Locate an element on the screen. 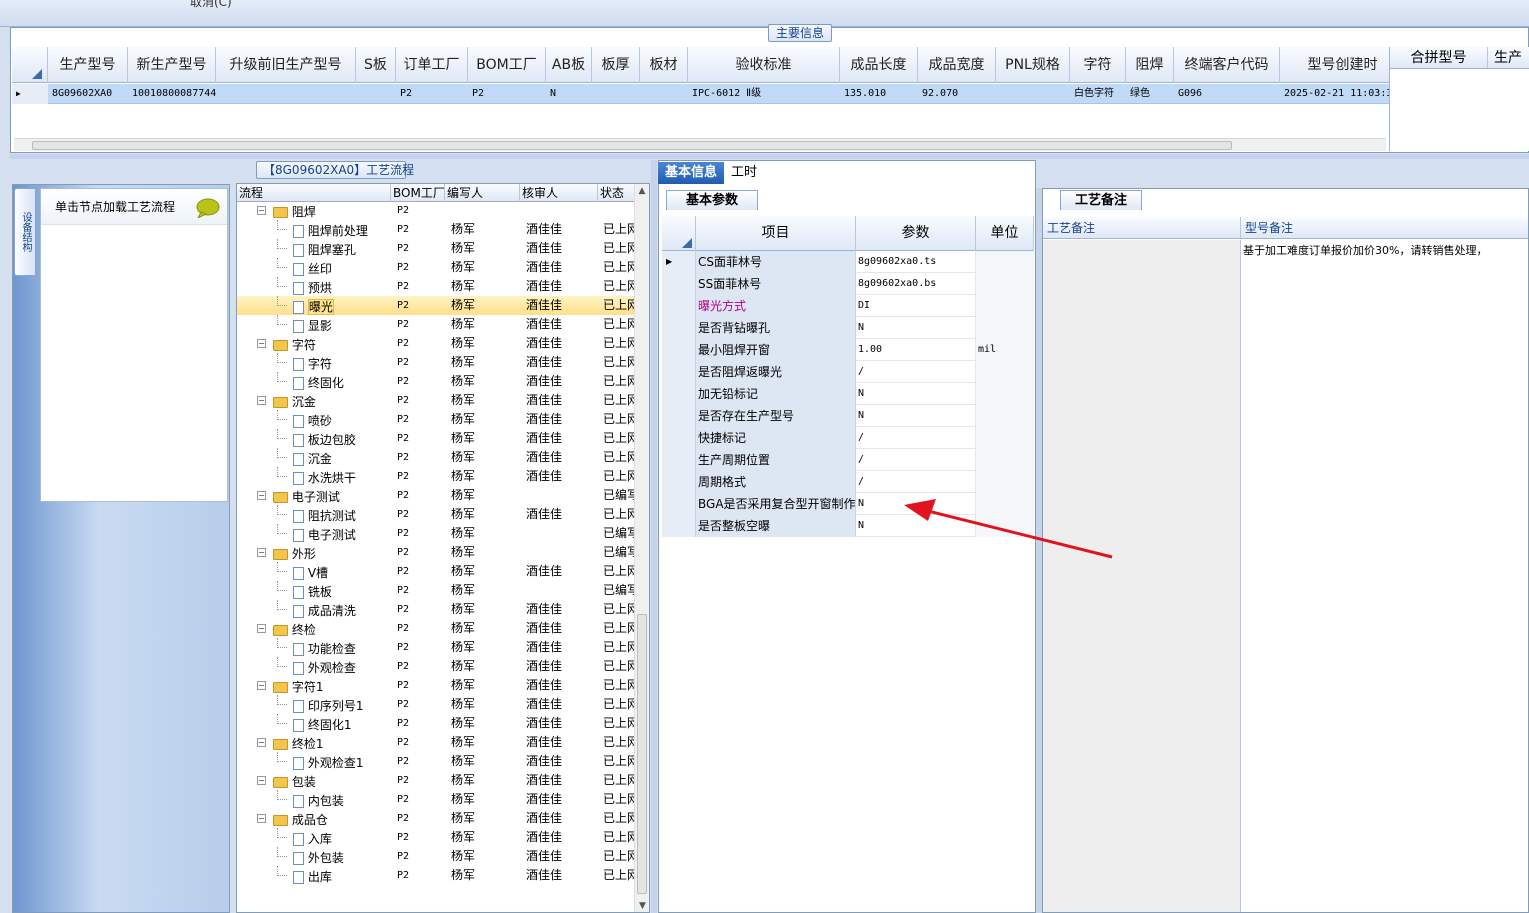 The width and height of the screenshot is (1529, 913). cell: 8G09602XA0 is located at coordinates (88, 94).